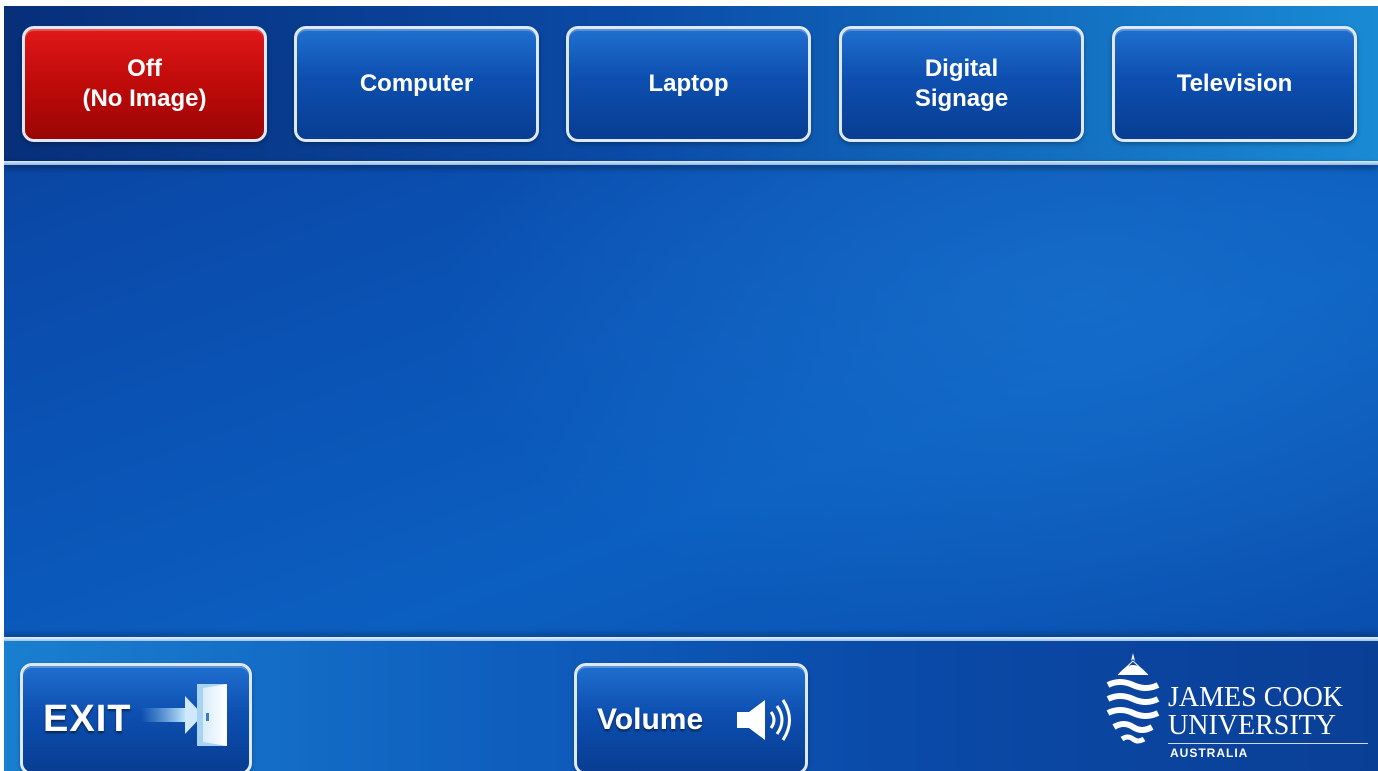  What do you see at coordinates (650, 719) in the screenshot?
I see `volume-label: Volume` at bounding box center [650, 719].